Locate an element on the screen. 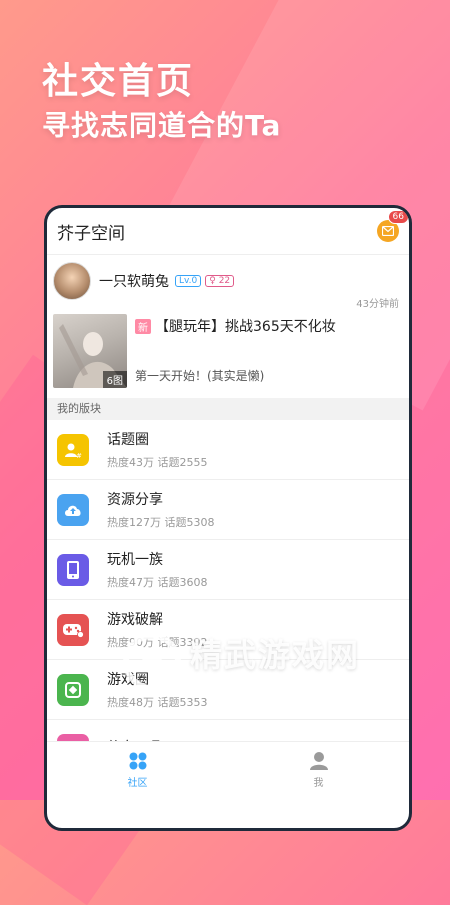 This screenshot has width=450, height=905. board-title: 资源分享 is located at coordinates (135, 500).